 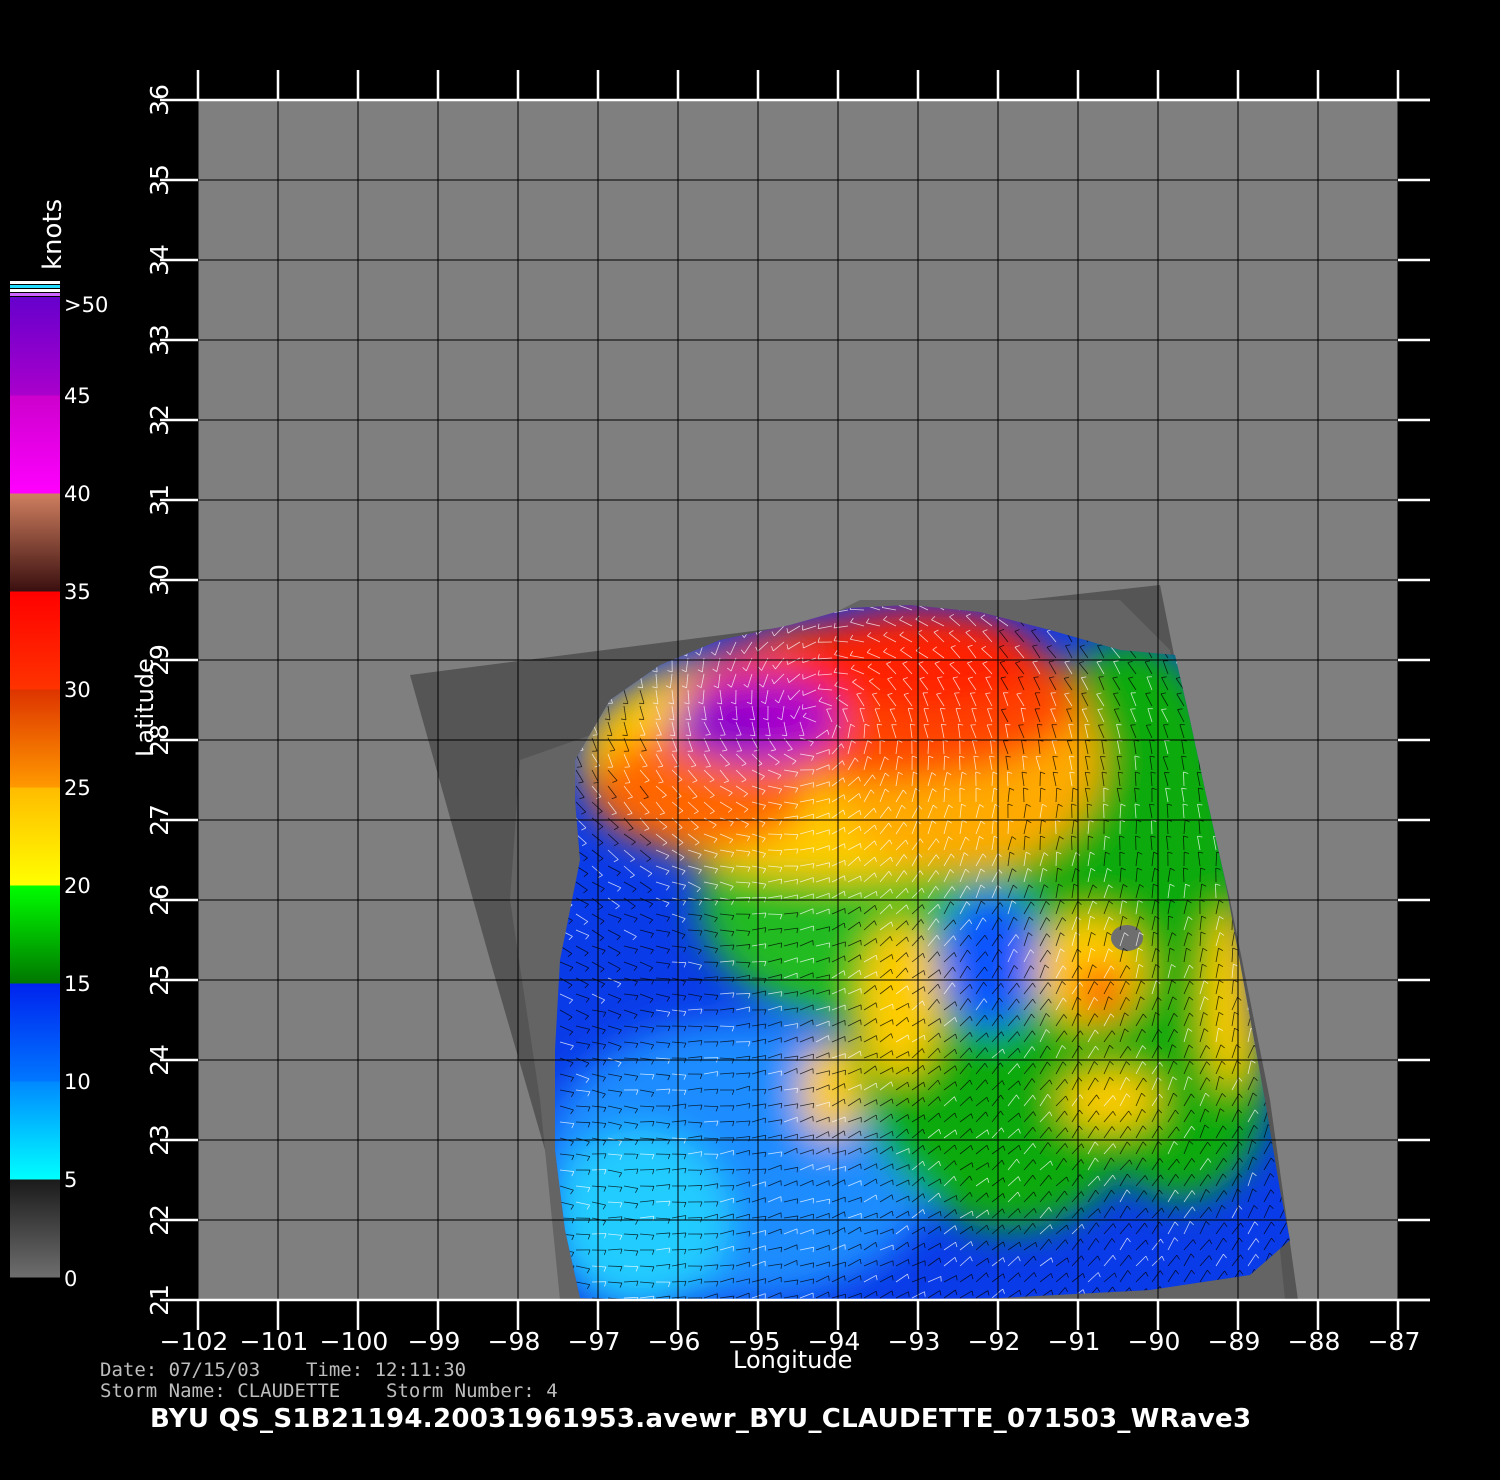 I want to click on colorbar-label: 25, so click(x=77, y=788).